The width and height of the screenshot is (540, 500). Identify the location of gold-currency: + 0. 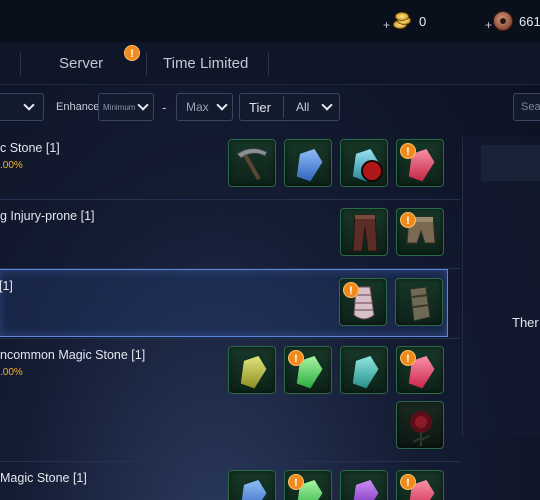
(404, 21).